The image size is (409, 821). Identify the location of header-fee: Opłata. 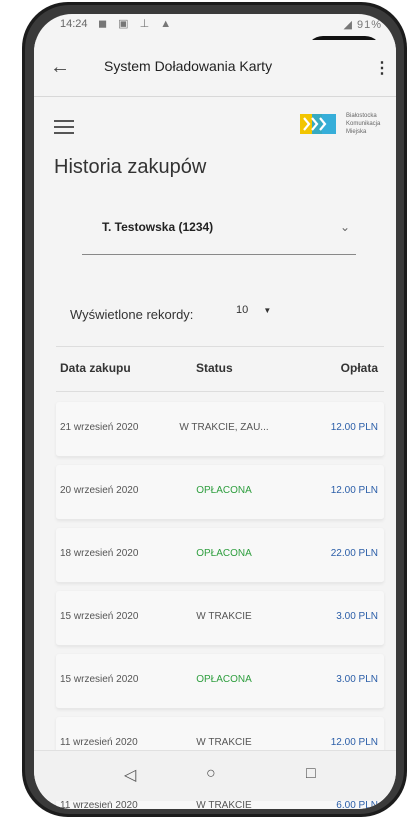
(359, 368).